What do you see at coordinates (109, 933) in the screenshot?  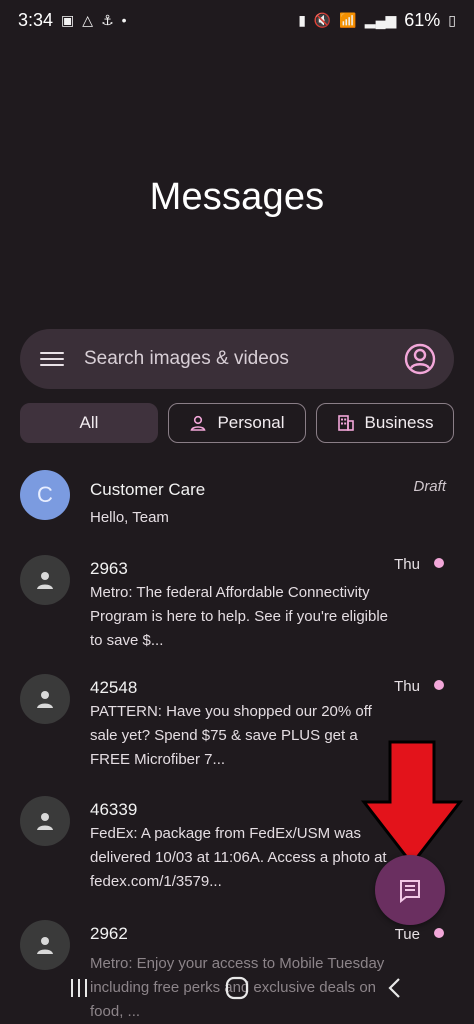 I see `conversation-name: 2962` at bounding box center [109, 933].